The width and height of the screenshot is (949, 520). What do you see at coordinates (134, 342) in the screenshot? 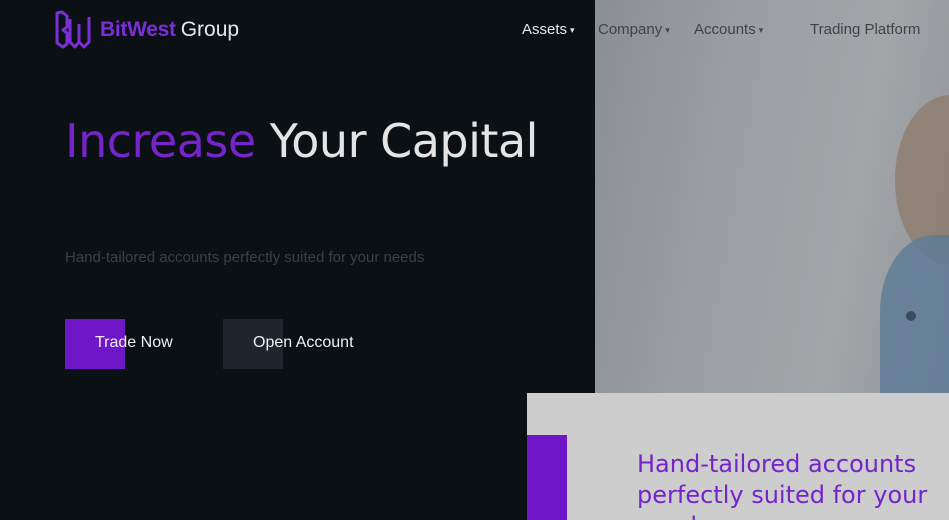
I see `trade-now-label: Trade Now` at bounding box center [134, 342].